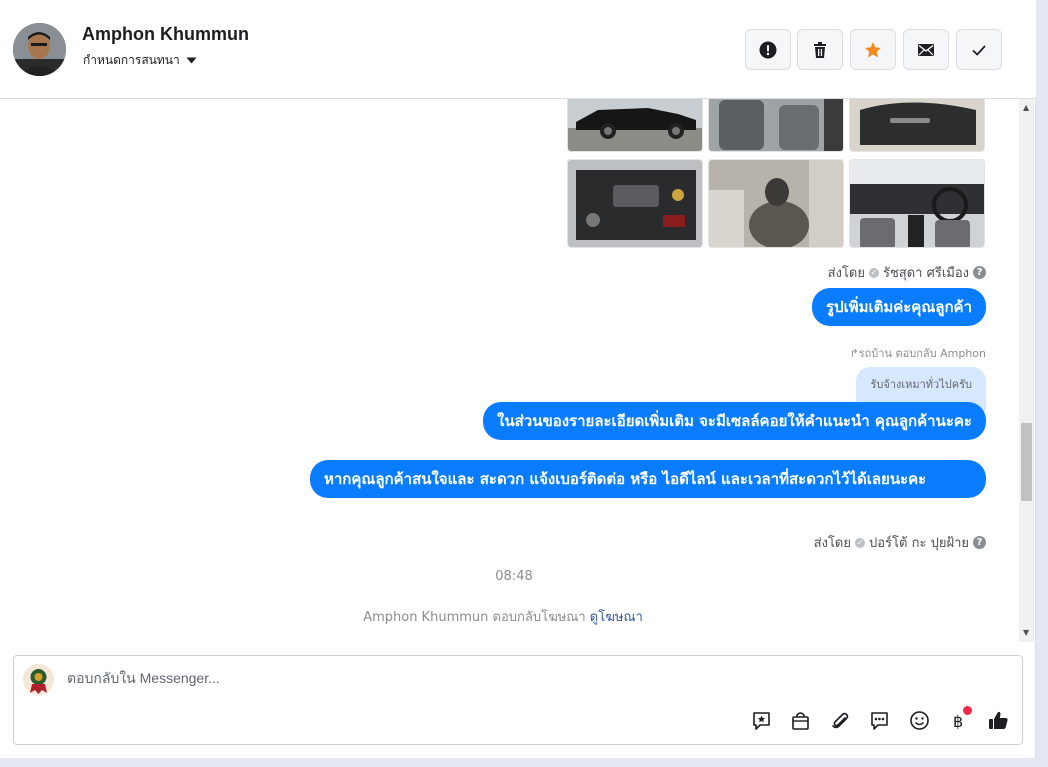  I want to click on mark-done-button, so click(979, 49).